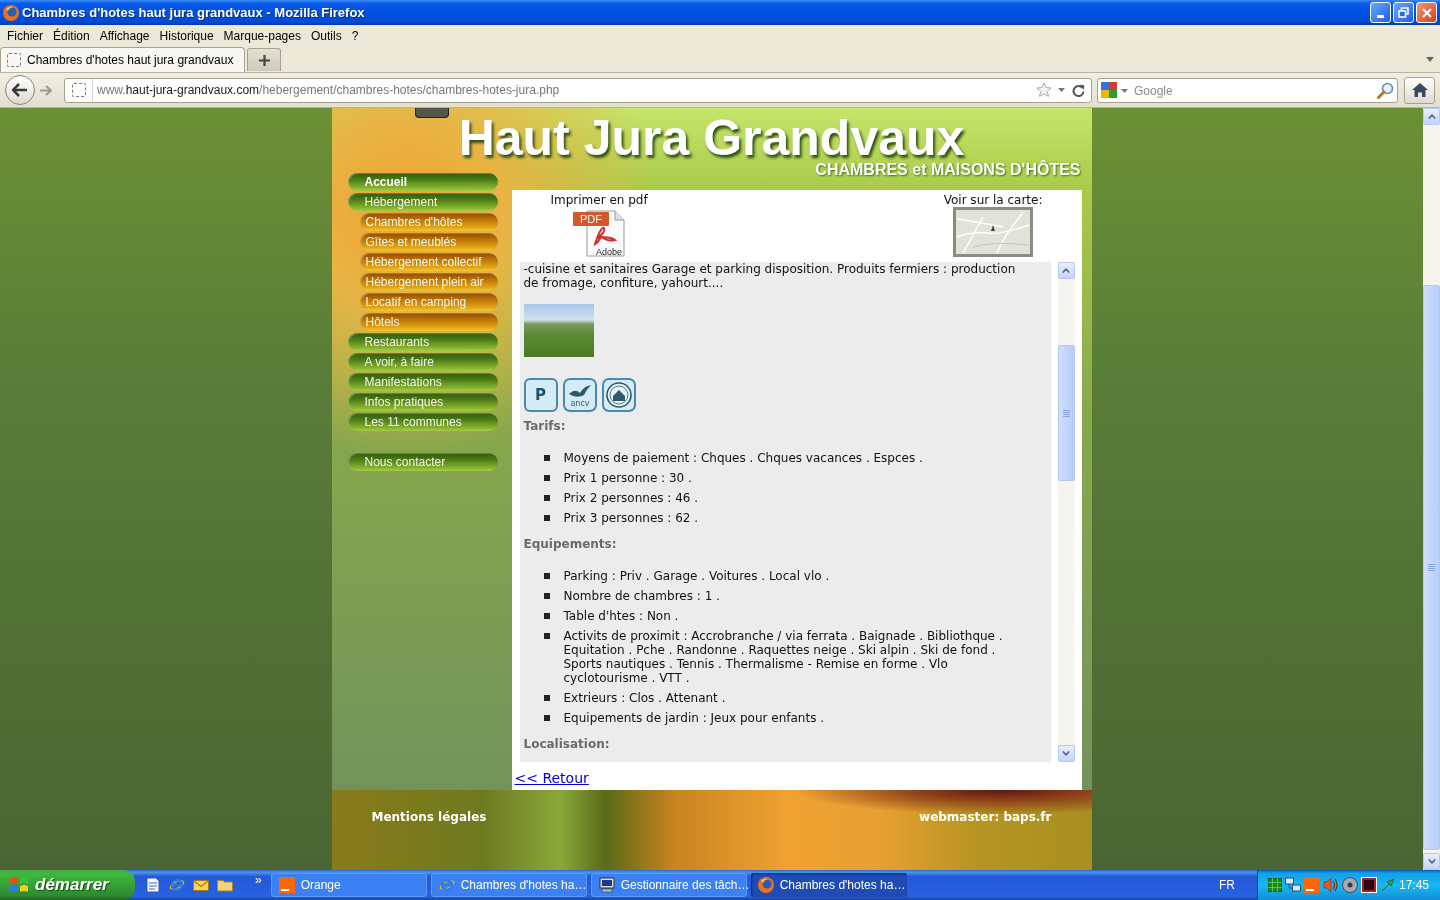  What do you see at coordinates (697, 576) in the screenshot?
I see `list-item-text: Parking : Priv . Garage . Voitures . Local vlo .` at bounding box center [697, 576].